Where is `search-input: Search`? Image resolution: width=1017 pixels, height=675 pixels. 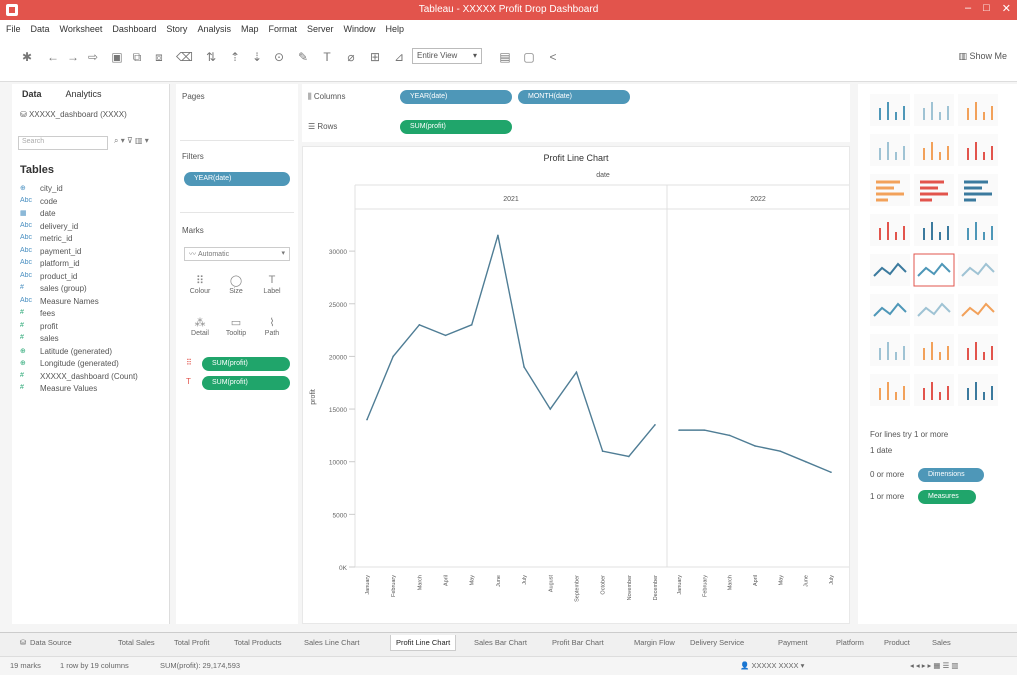
search-input: Search is located at coordinates (63, 143).